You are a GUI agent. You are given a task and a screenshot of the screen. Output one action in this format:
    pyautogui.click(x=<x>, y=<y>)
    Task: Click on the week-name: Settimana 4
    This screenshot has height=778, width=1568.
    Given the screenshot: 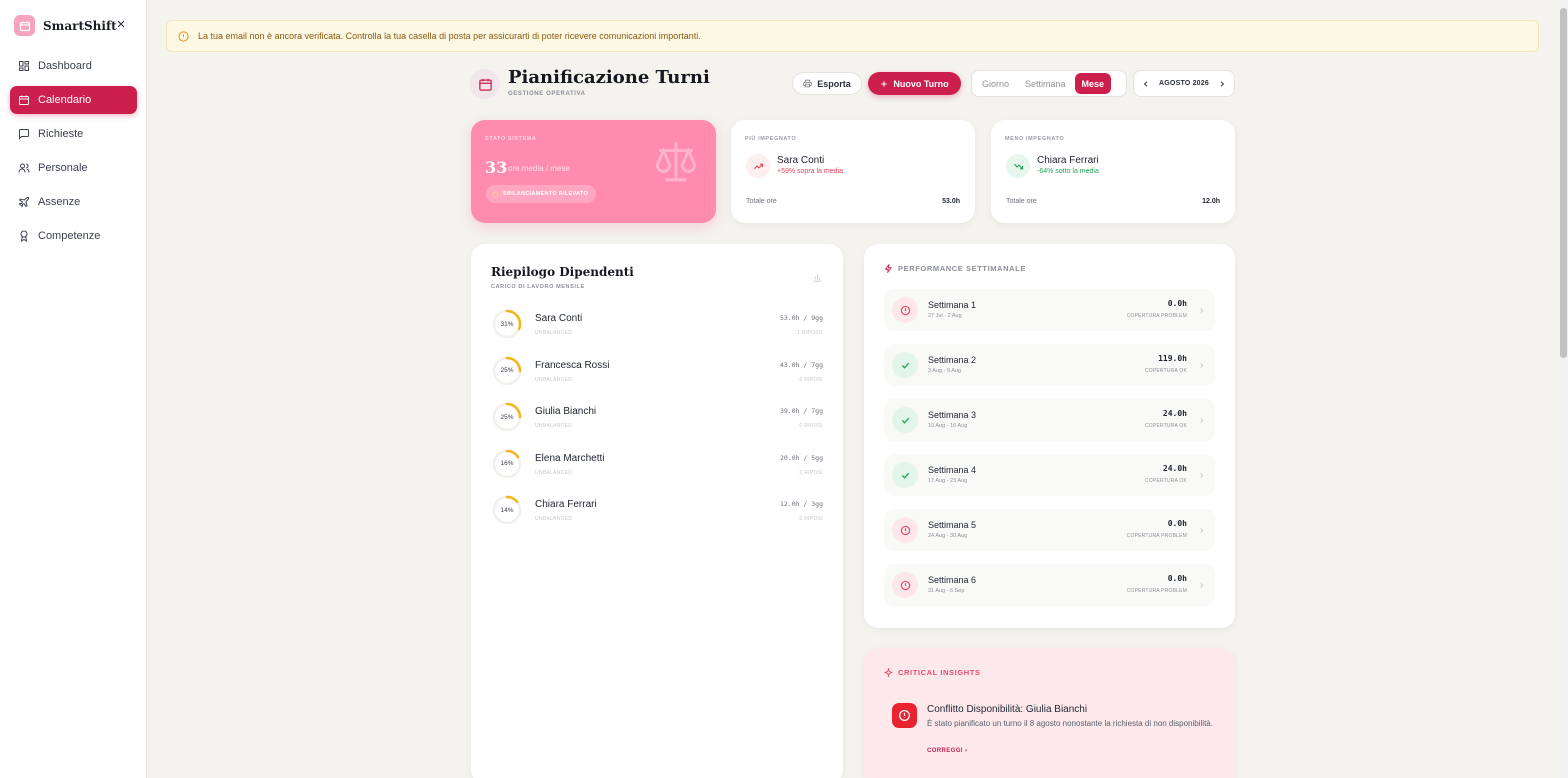 What is the action you would take?
    pyautogui.click(x=952, y=470)
    